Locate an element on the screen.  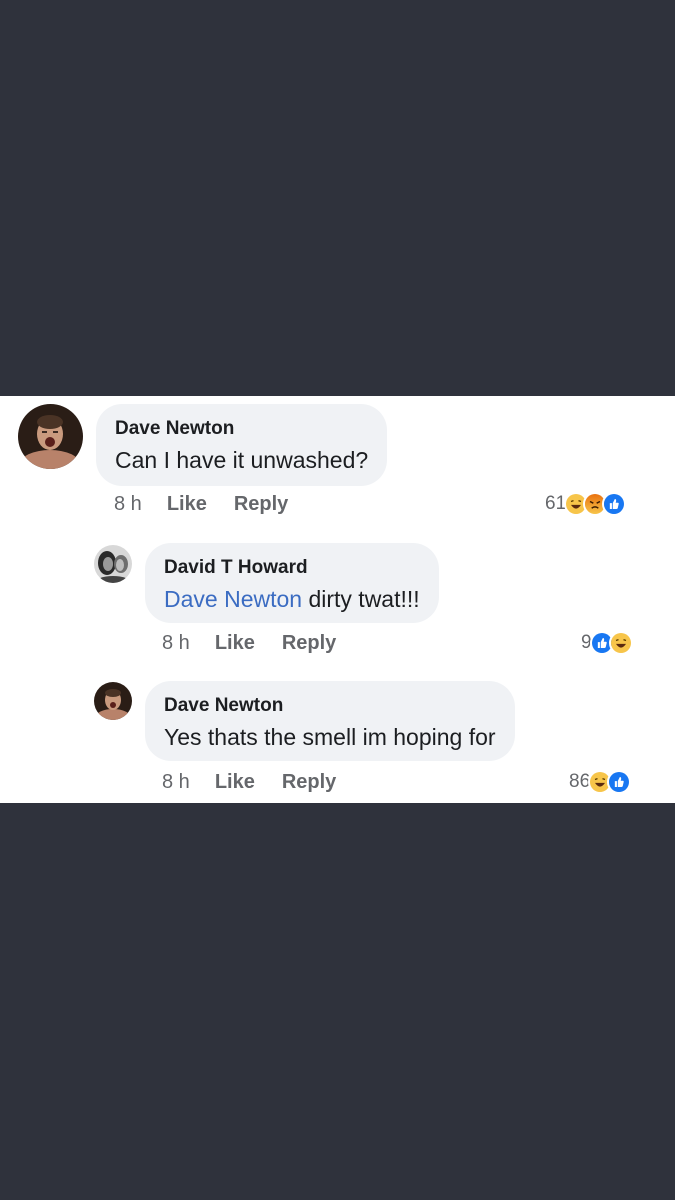
reaction-summary: 61 is located at coordinates (586, 504).